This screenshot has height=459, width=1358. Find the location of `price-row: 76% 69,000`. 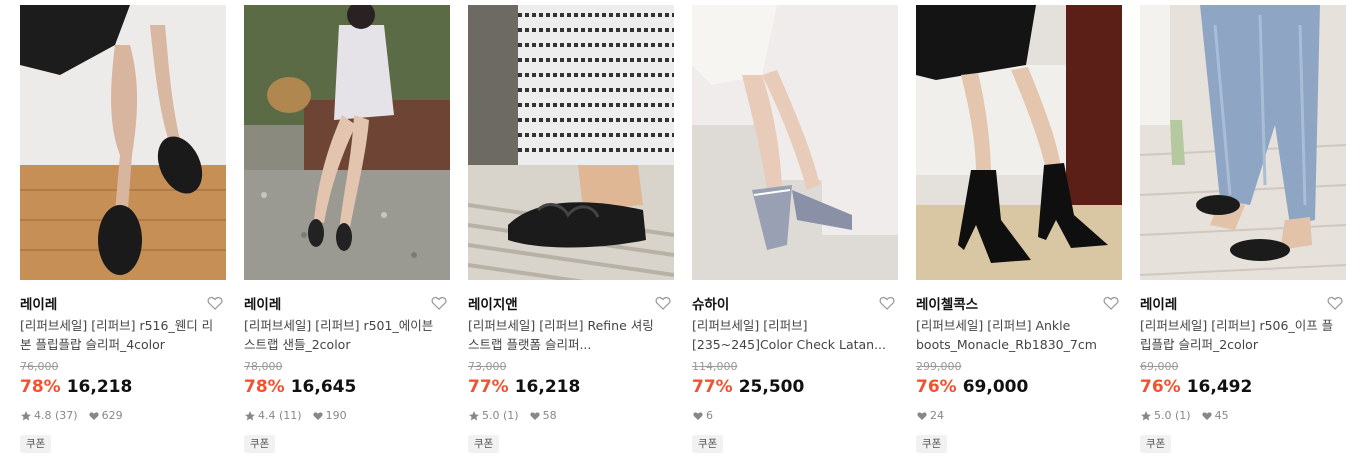

price-row: 76% 69,000 is located at coordinates (972, 387).